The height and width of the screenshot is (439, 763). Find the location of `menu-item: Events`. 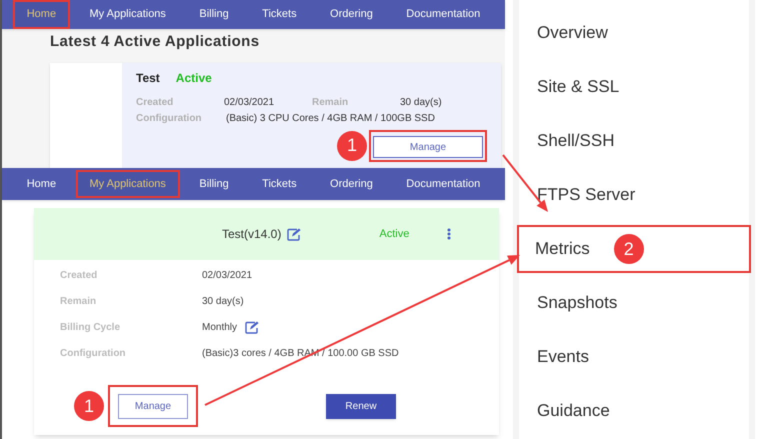

menu-item: Events is located at coordinates (634, 357).